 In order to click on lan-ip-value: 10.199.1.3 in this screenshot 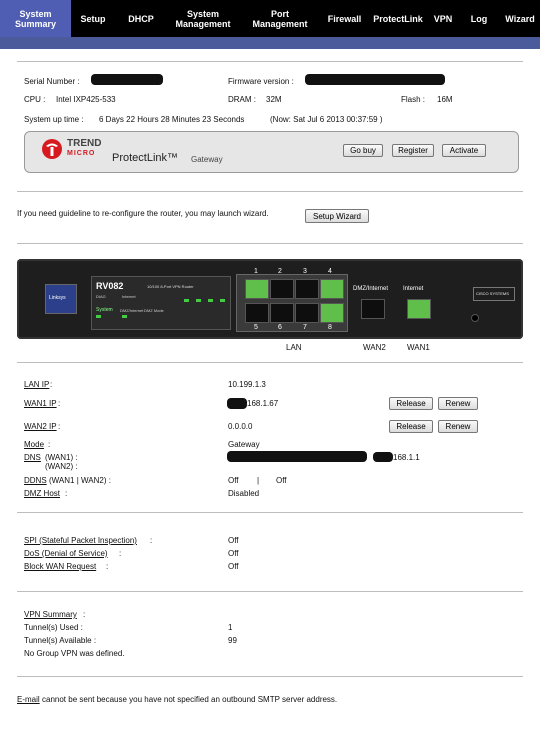, I will do `click(247, 384)`.